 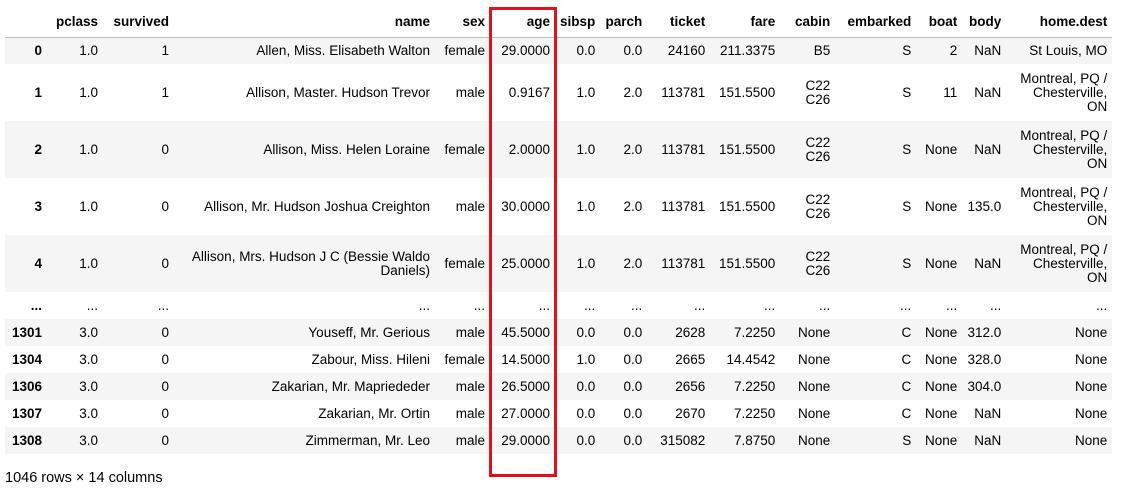 What do you see at coordinates (747, 50) in the screenshot?
I see `cell-fare: 211.3375` at bounding box center [747, 50].